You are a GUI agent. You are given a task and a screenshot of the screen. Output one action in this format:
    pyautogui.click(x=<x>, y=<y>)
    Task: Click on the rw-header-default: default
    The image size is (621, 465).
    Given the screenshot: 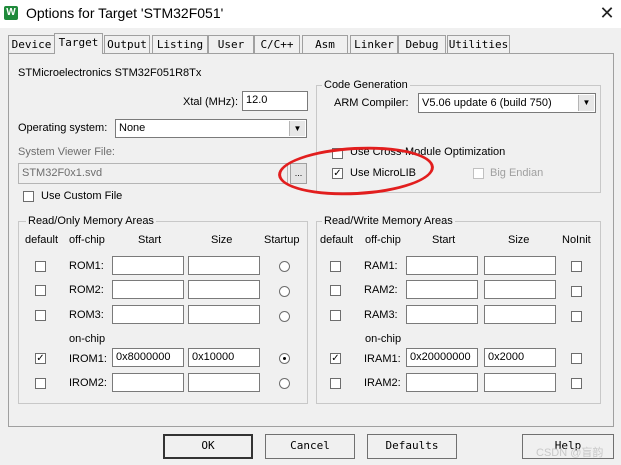 What is the action you would take?
    pyautogui.click(x=337, y=240)
    